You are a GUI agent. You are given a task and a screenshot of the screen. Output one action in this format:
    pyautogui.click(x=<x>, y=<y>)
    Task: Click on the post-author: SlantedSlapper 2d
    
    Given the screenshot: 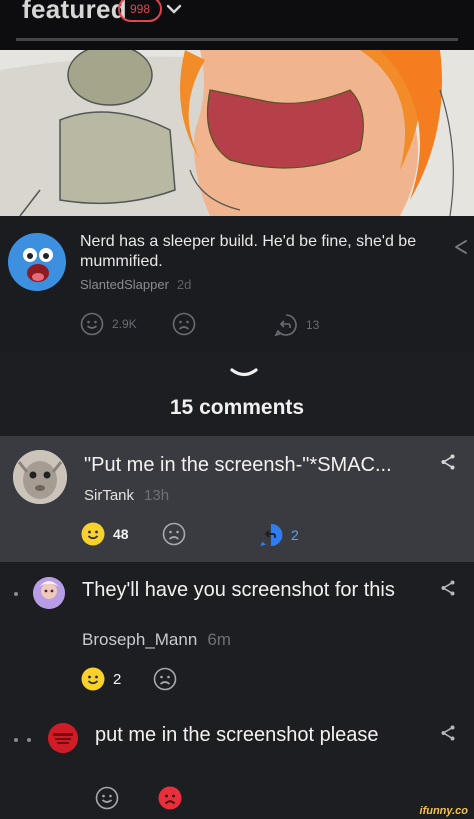 What is the action you would take?
    pyautogui.click(x=135, y=284)
    